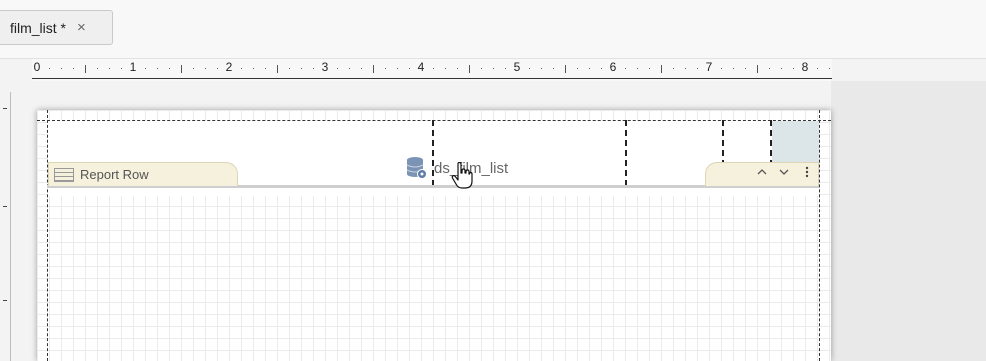 This screenshot has height=361, width=986. Describe the element at coordinates (784, 173) in the screenshot. I see `chevron-down-icon` at that location.